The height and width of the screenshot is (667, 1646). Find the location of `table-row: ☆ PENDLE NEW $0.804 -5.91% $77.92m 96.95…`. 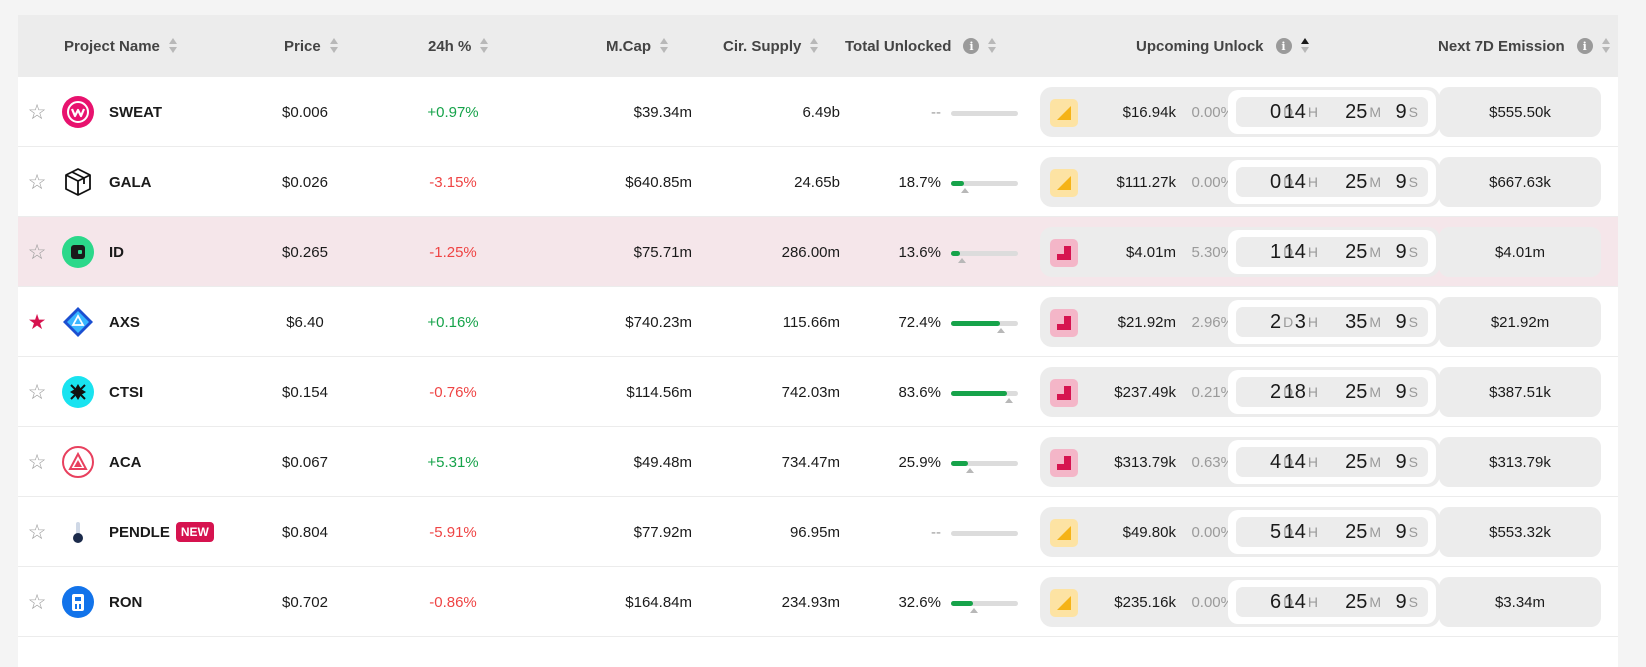

table-row: ☆ PENDLE NEW $0.804 -5.91% $77.92m 96.95… is located at coordinates (818, 532).